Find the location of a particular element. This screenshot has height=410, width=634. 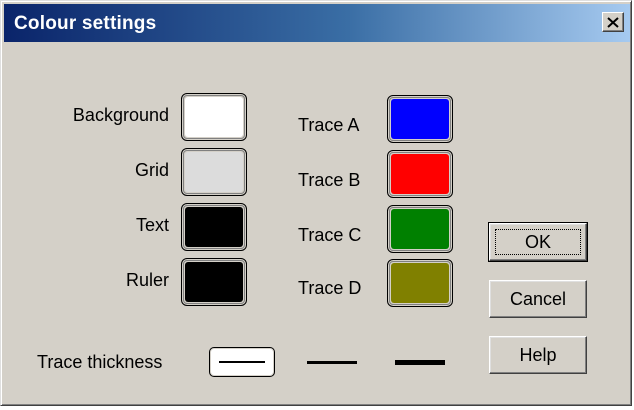

thickness-medium-option is located at coordinates (332, 362).